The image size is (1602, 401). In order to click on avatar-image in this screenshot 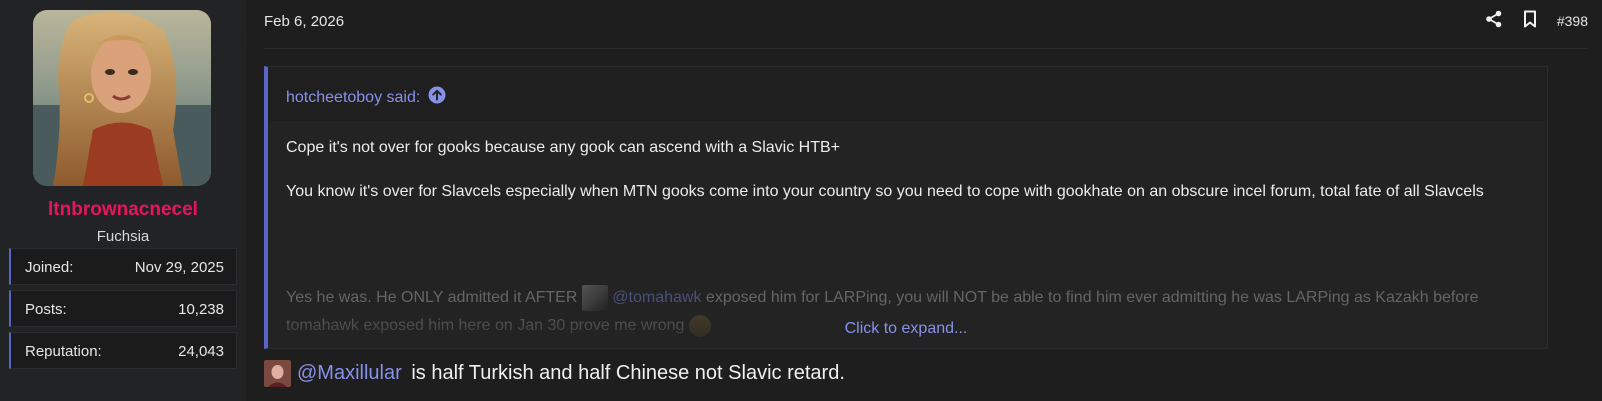, I will do `click(122, 98)`.